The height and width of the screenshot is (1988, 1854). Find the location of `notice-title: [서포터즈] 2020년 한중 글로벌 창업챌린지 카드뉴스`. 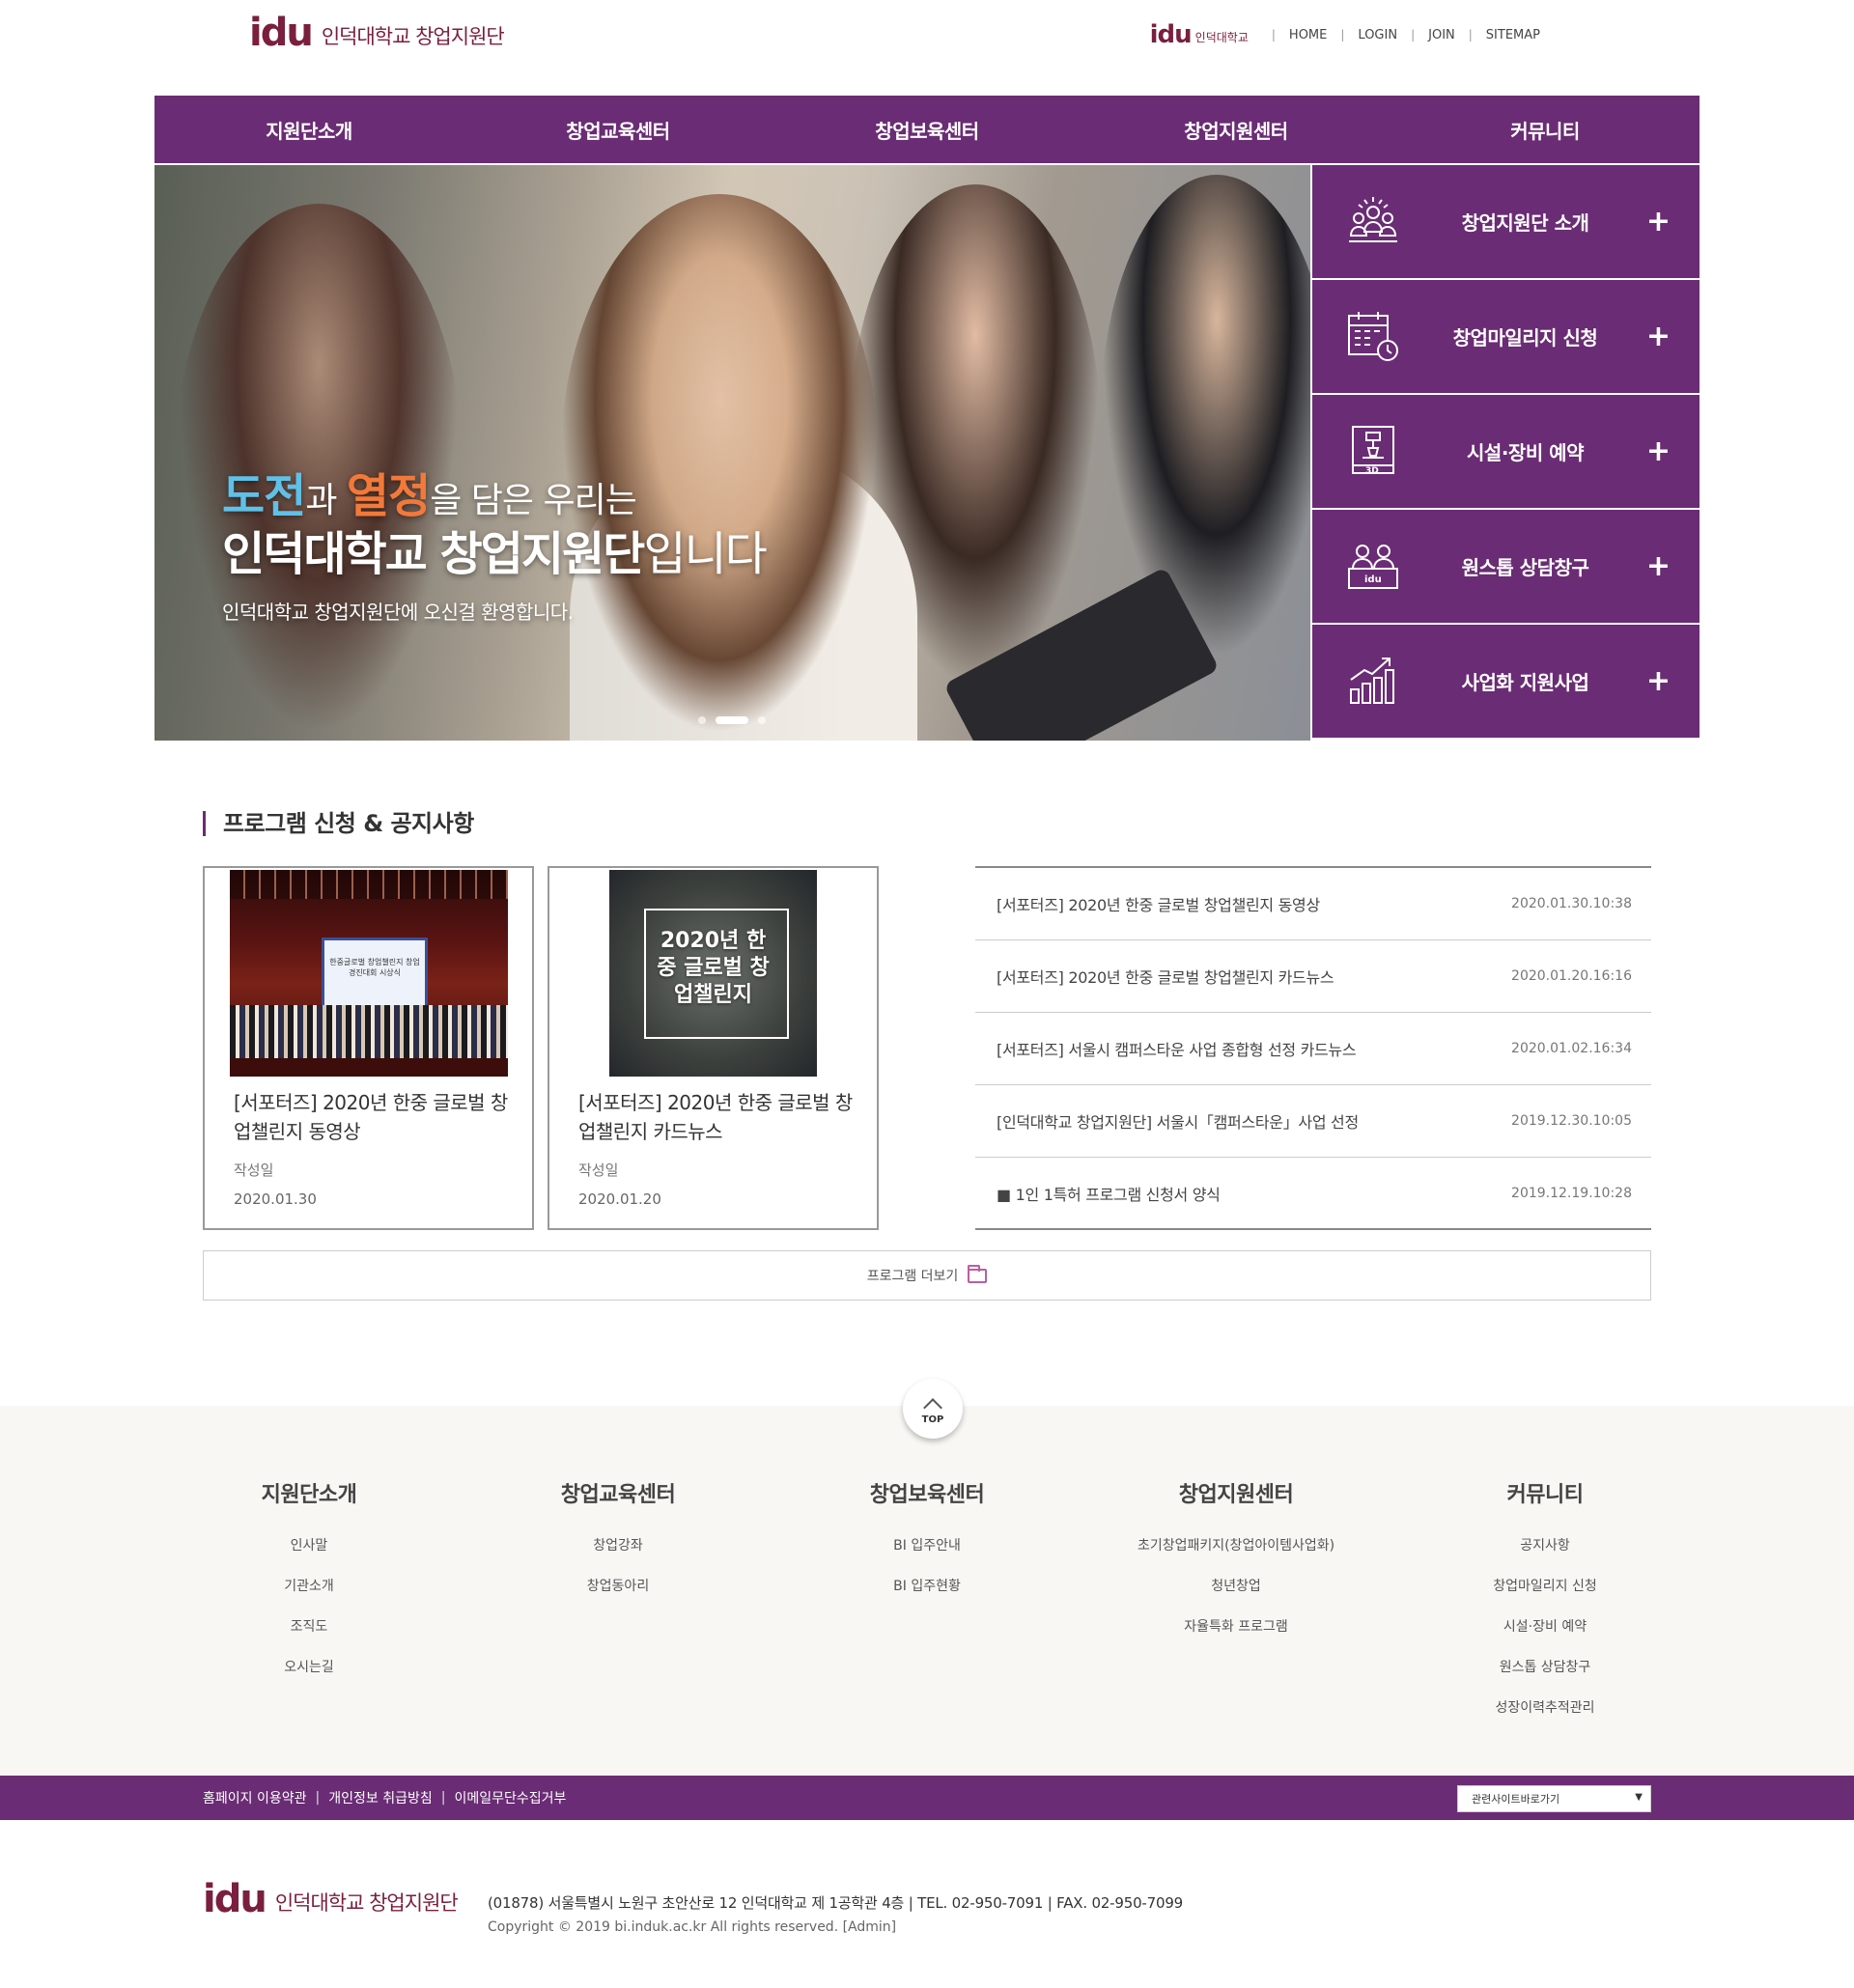

notice-title: [서포터즈] 2020년 한중 글로벌 창업챌린지 카드뉴스 is located at coordinates (1165, 978).